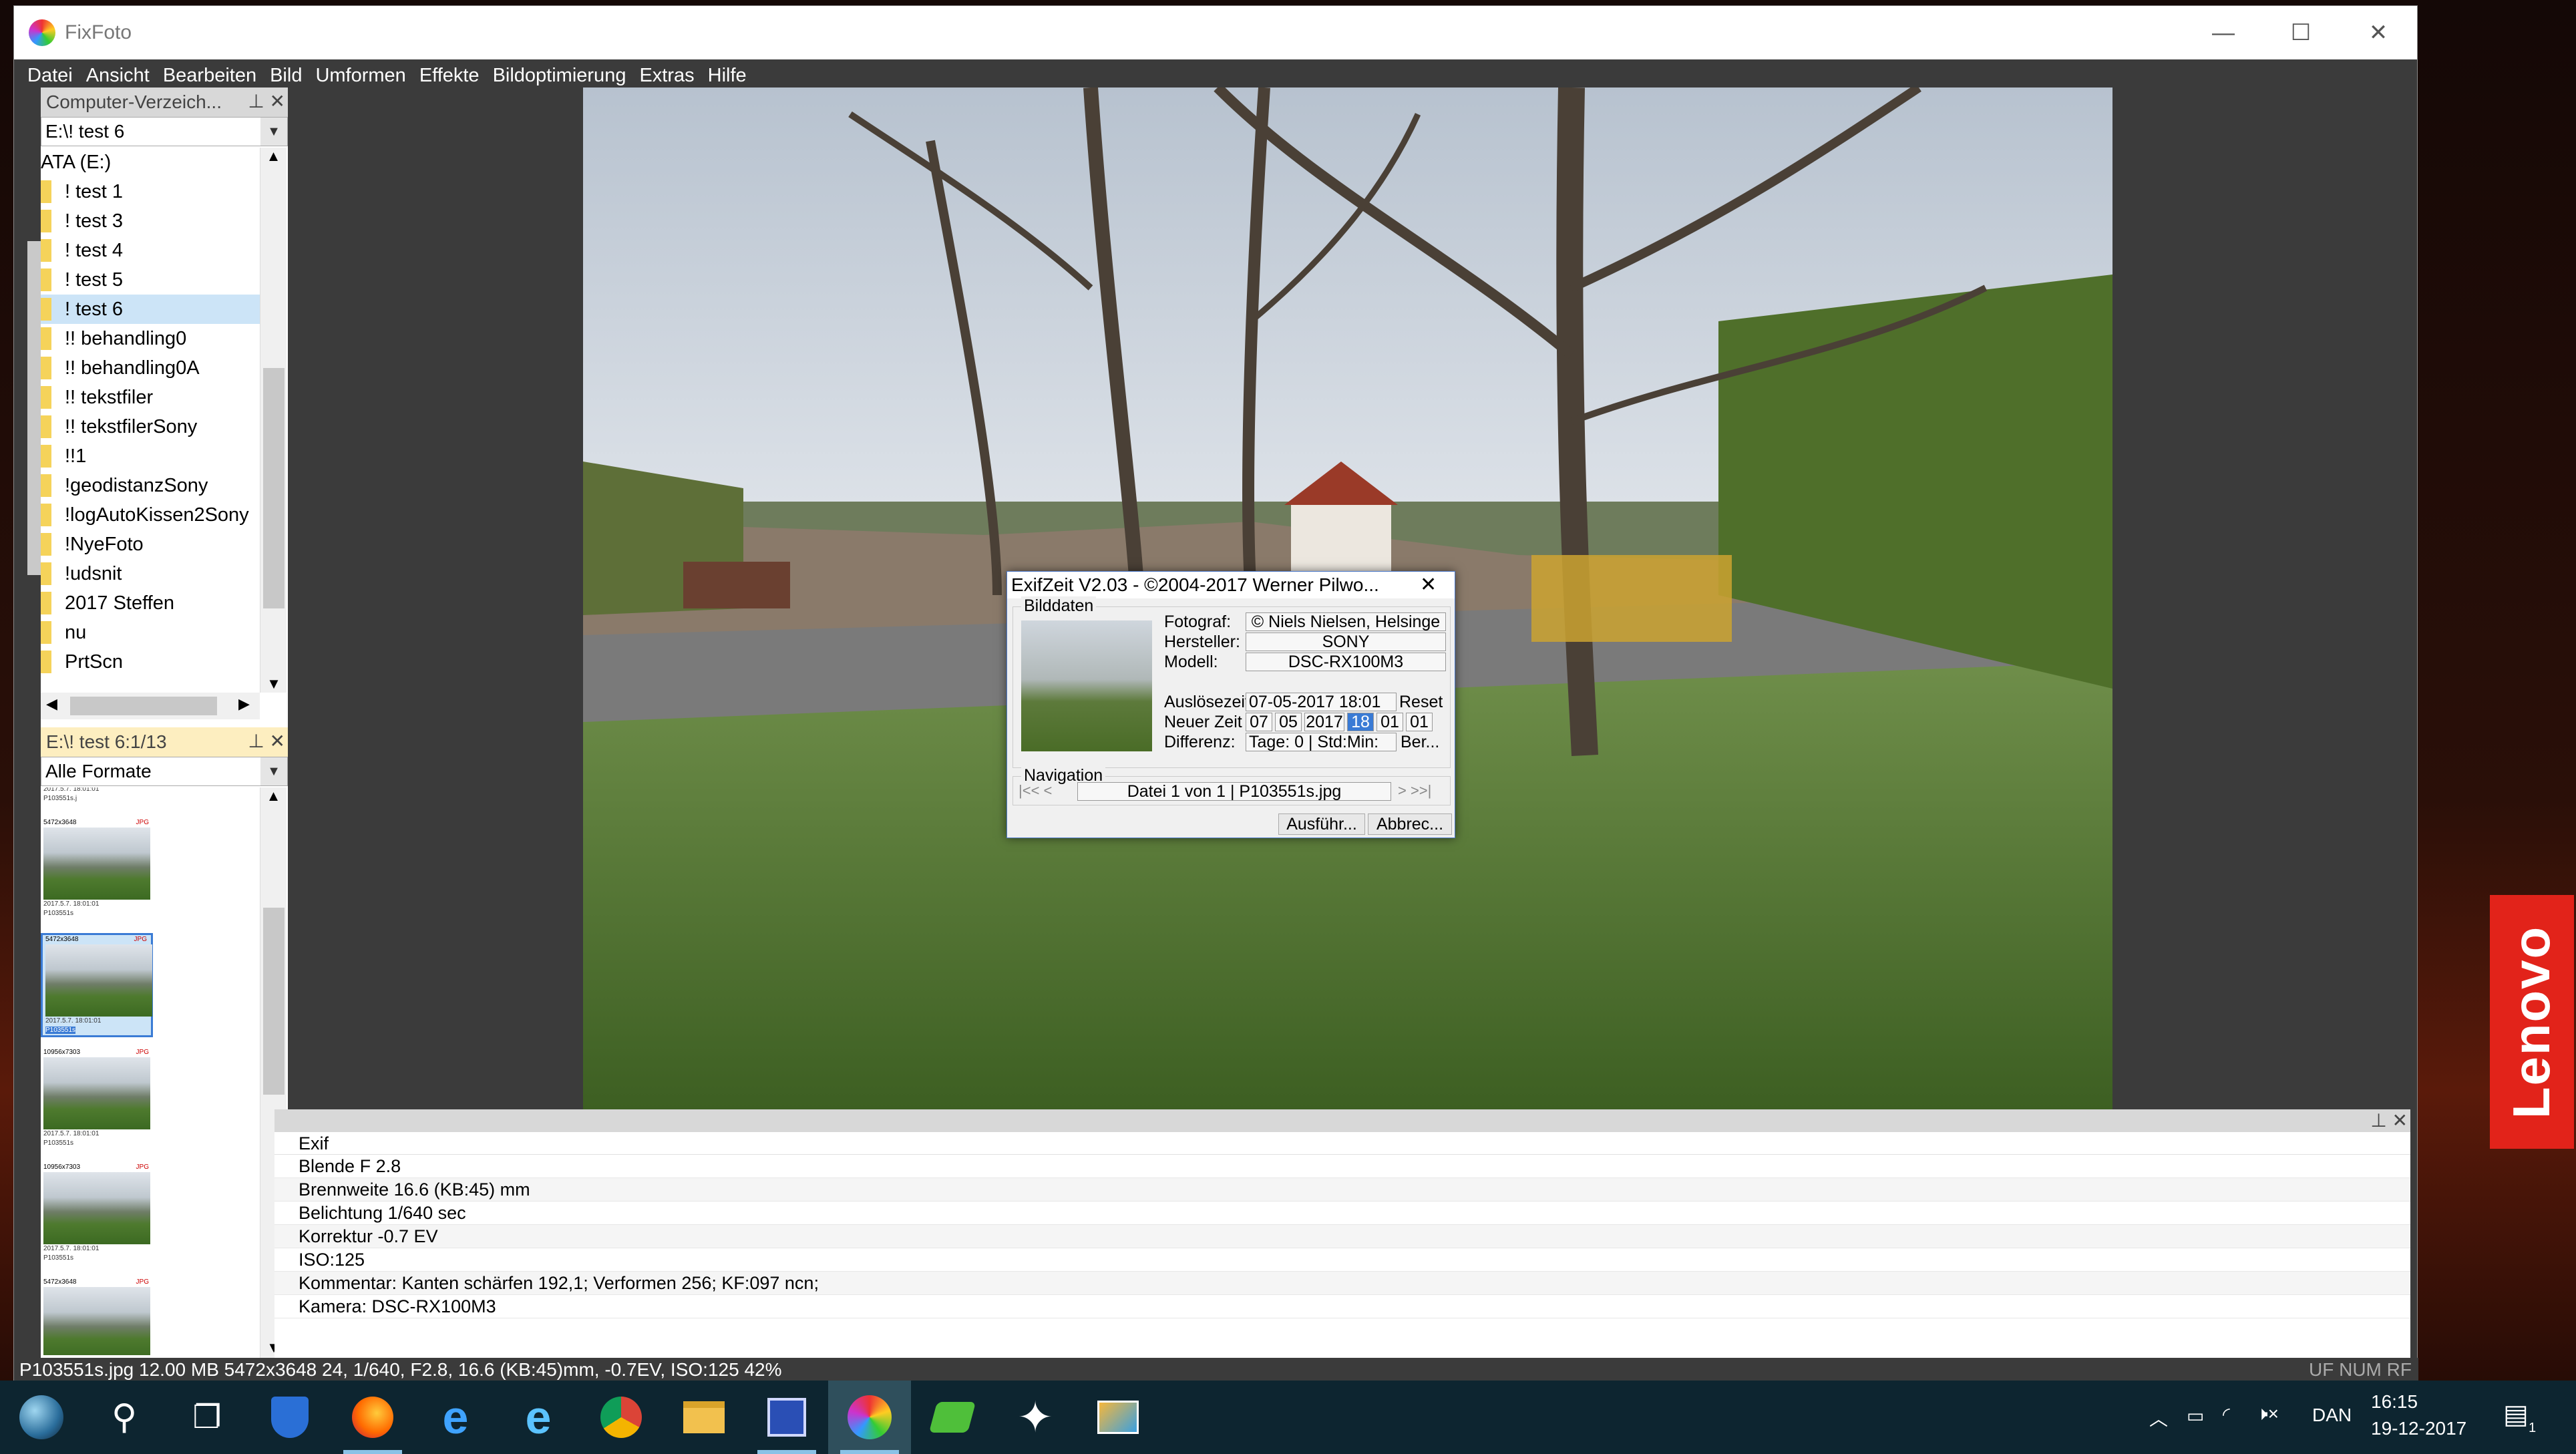 The width and height of the screenshot is (2576, 1454). What do you see at coordinates (150, 573) in the screenshot?
I see `tree-folder-item: !udsnit` at bounding box center [150, 573].